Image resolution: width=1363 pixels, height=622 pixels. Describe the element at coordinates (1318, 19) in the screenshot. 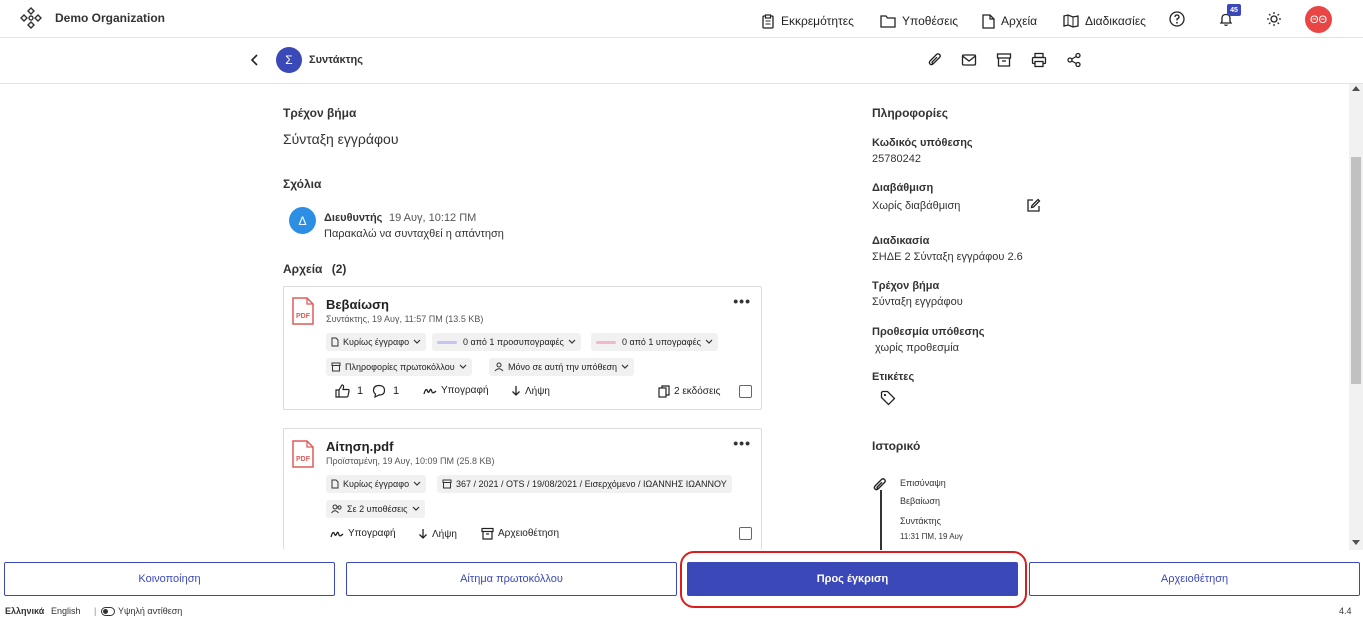

I see `user-avatar: ΘΘ` at that location.